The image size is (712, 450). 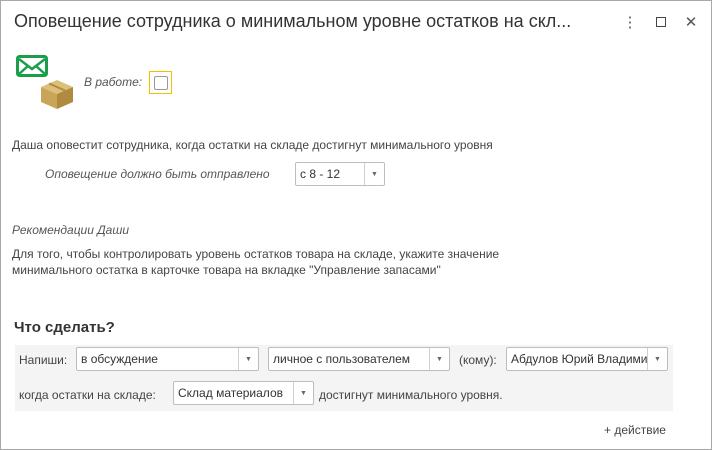 I want to click on recipient-select: Абдулов Юрий Владимирович ▼, so click(x=587, y=359).